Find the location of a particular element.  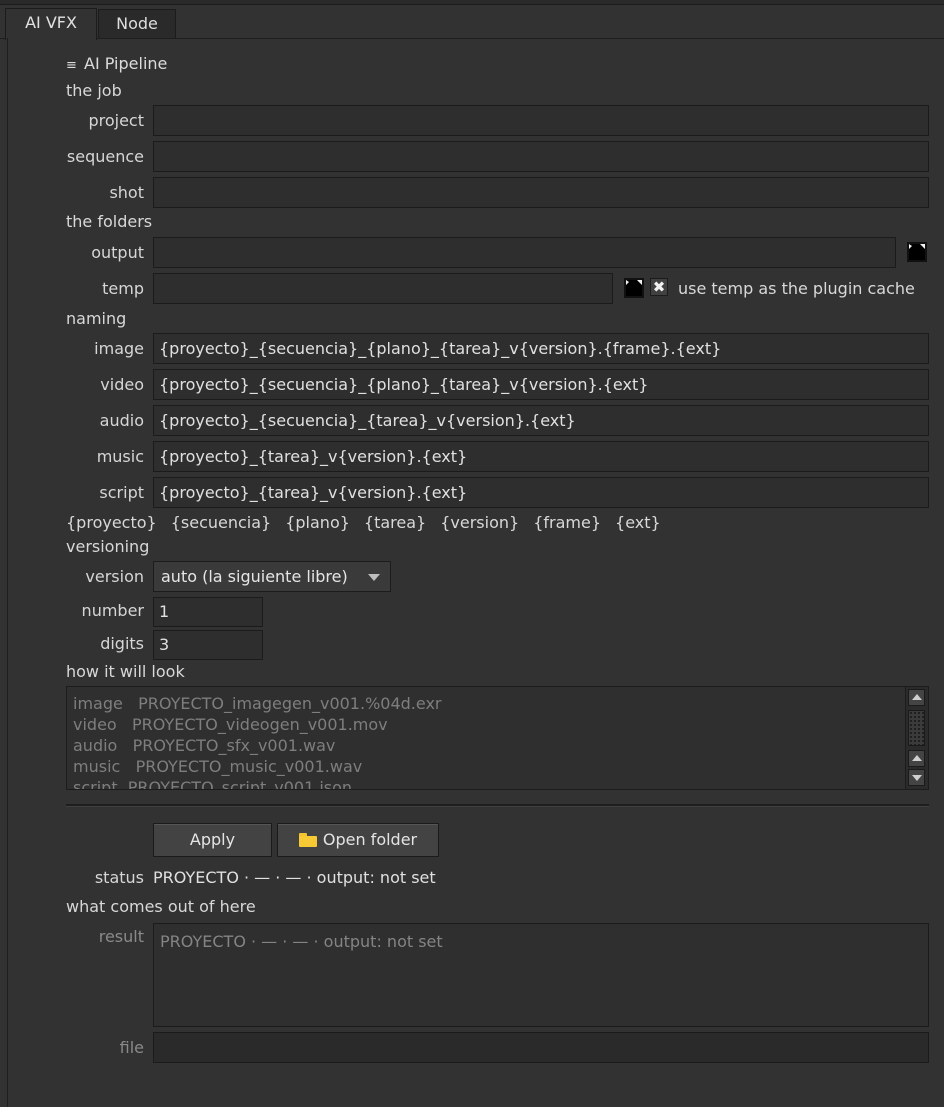

result-textarea: PROYECTO · — · — · output: not set is located at coordinates (541, 975).